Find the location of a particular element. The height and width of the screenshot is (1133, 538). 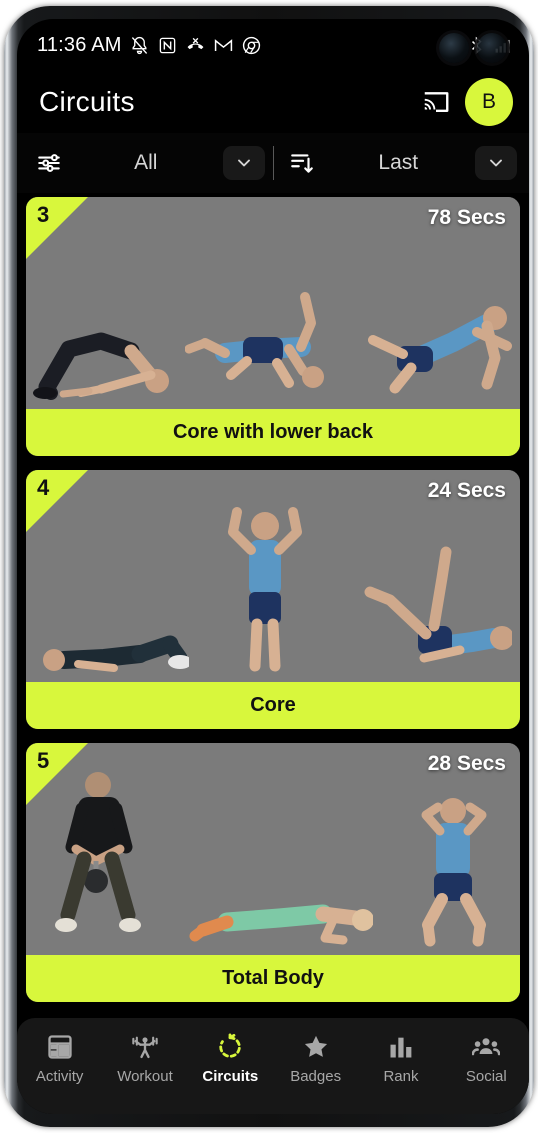

avatar: B is located at coordinates (489, 102).